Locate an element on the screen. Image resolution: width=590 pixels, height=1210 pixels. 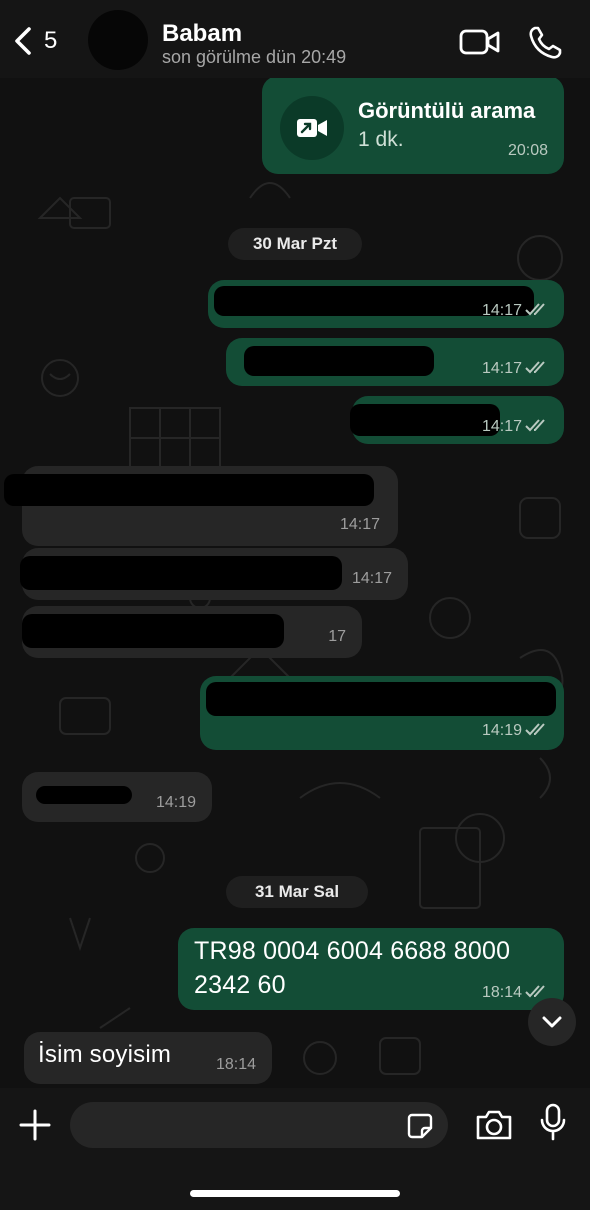
sticker-icon is located at coordinates (420, 1126).